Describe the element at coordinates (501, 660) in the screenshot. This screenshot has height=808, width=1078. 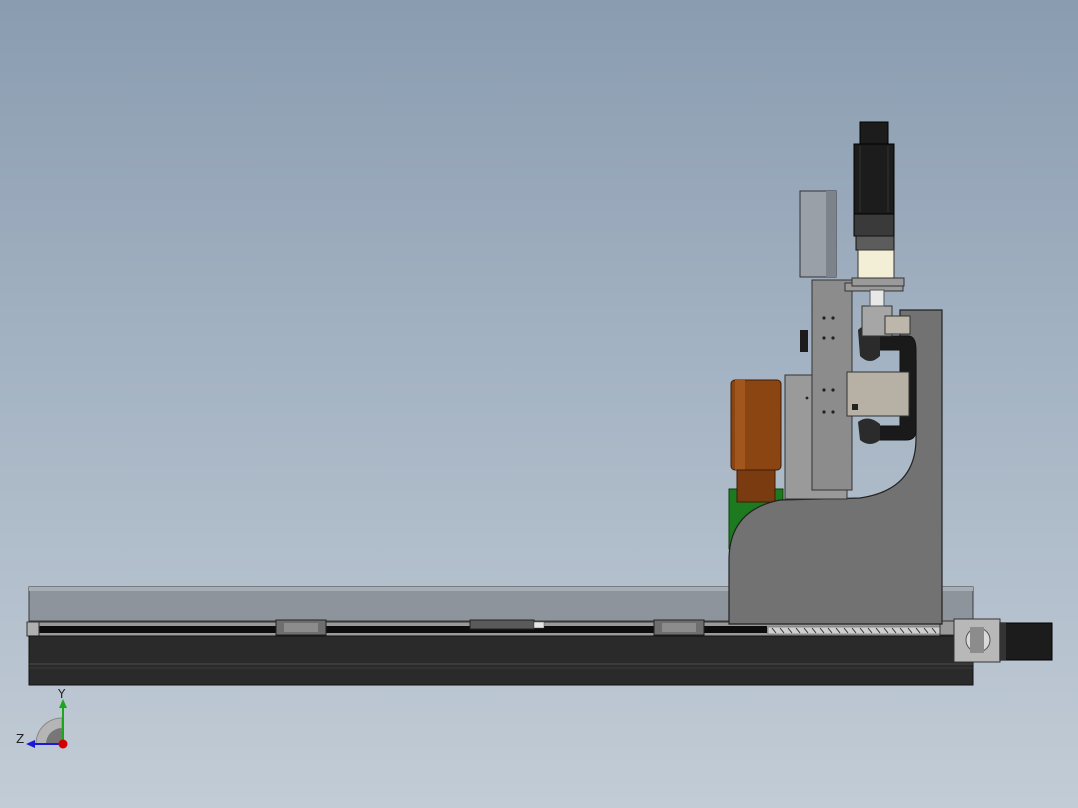
I see `base-extrusion` at that location.